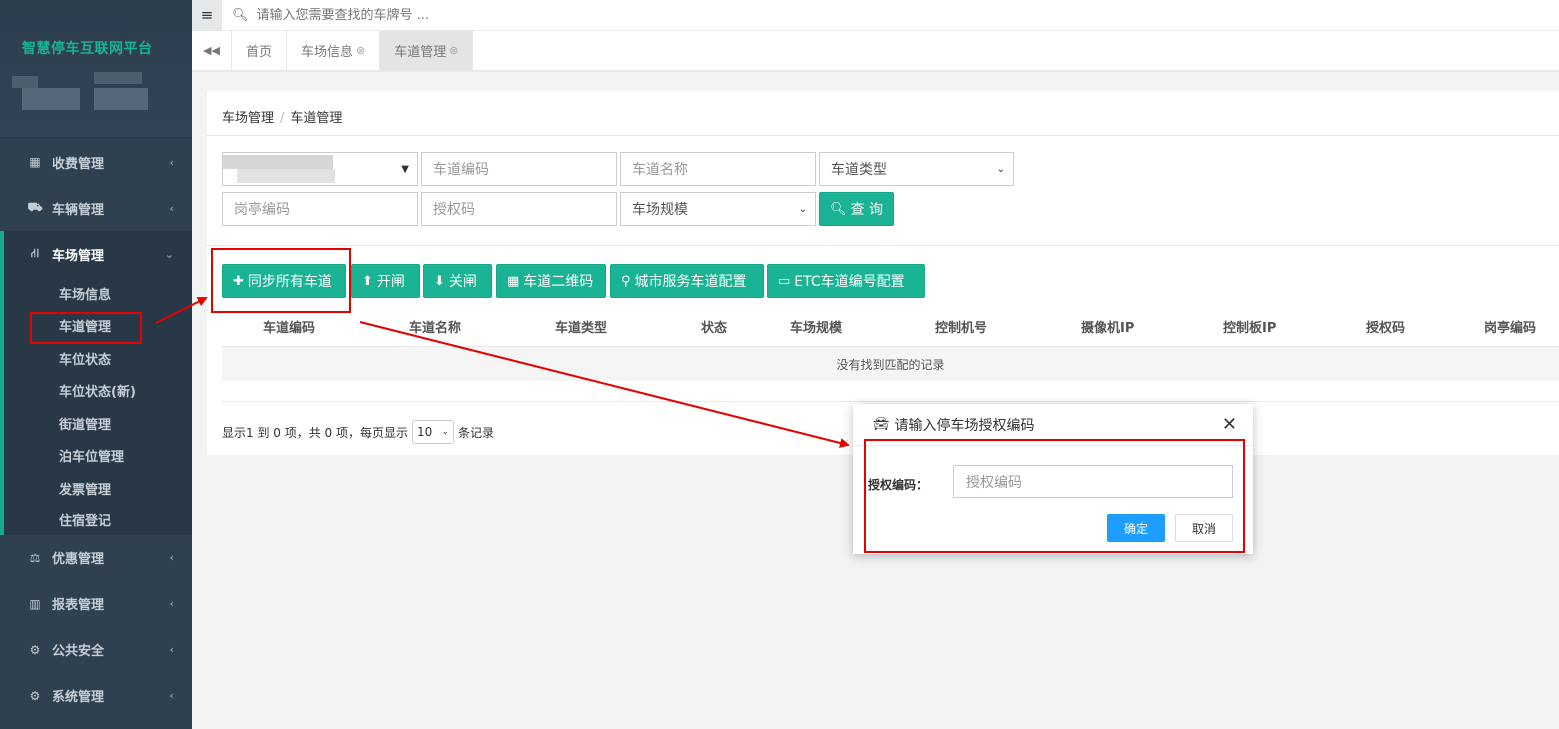 This screenshot has height=729, width=1559. What do you see at coordinates (35, 557) in the screenshot?
I see `balance-scale-icon: ⚖` at bounding box center [35, 557].